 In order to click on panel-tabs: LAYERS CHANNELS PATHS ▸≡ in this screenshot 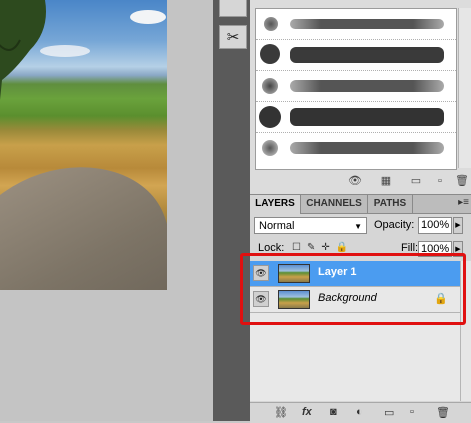, I will do `click(360, 204)`.